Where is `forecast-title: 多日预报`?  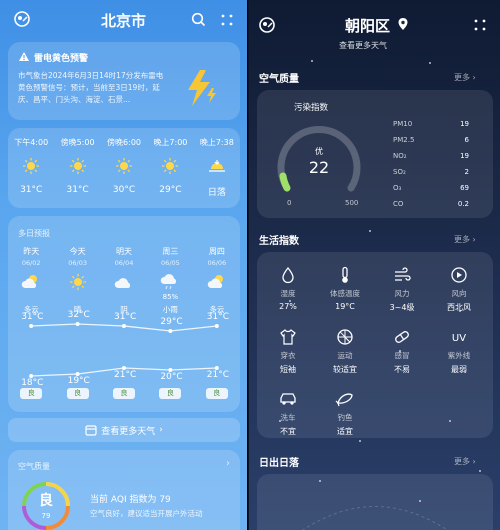 forecast-title: 多日预报 is located at coordinates (34, 233).